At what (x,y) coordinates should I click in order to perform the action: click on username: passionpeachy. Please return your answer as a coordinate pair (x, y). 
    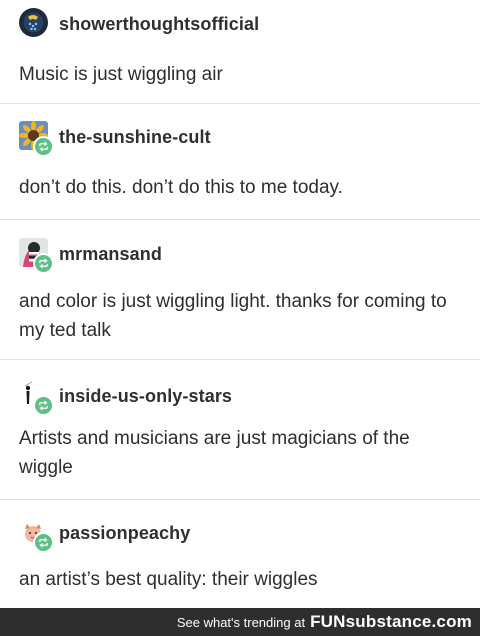
    Looking at the image, I should click on (124, 533).